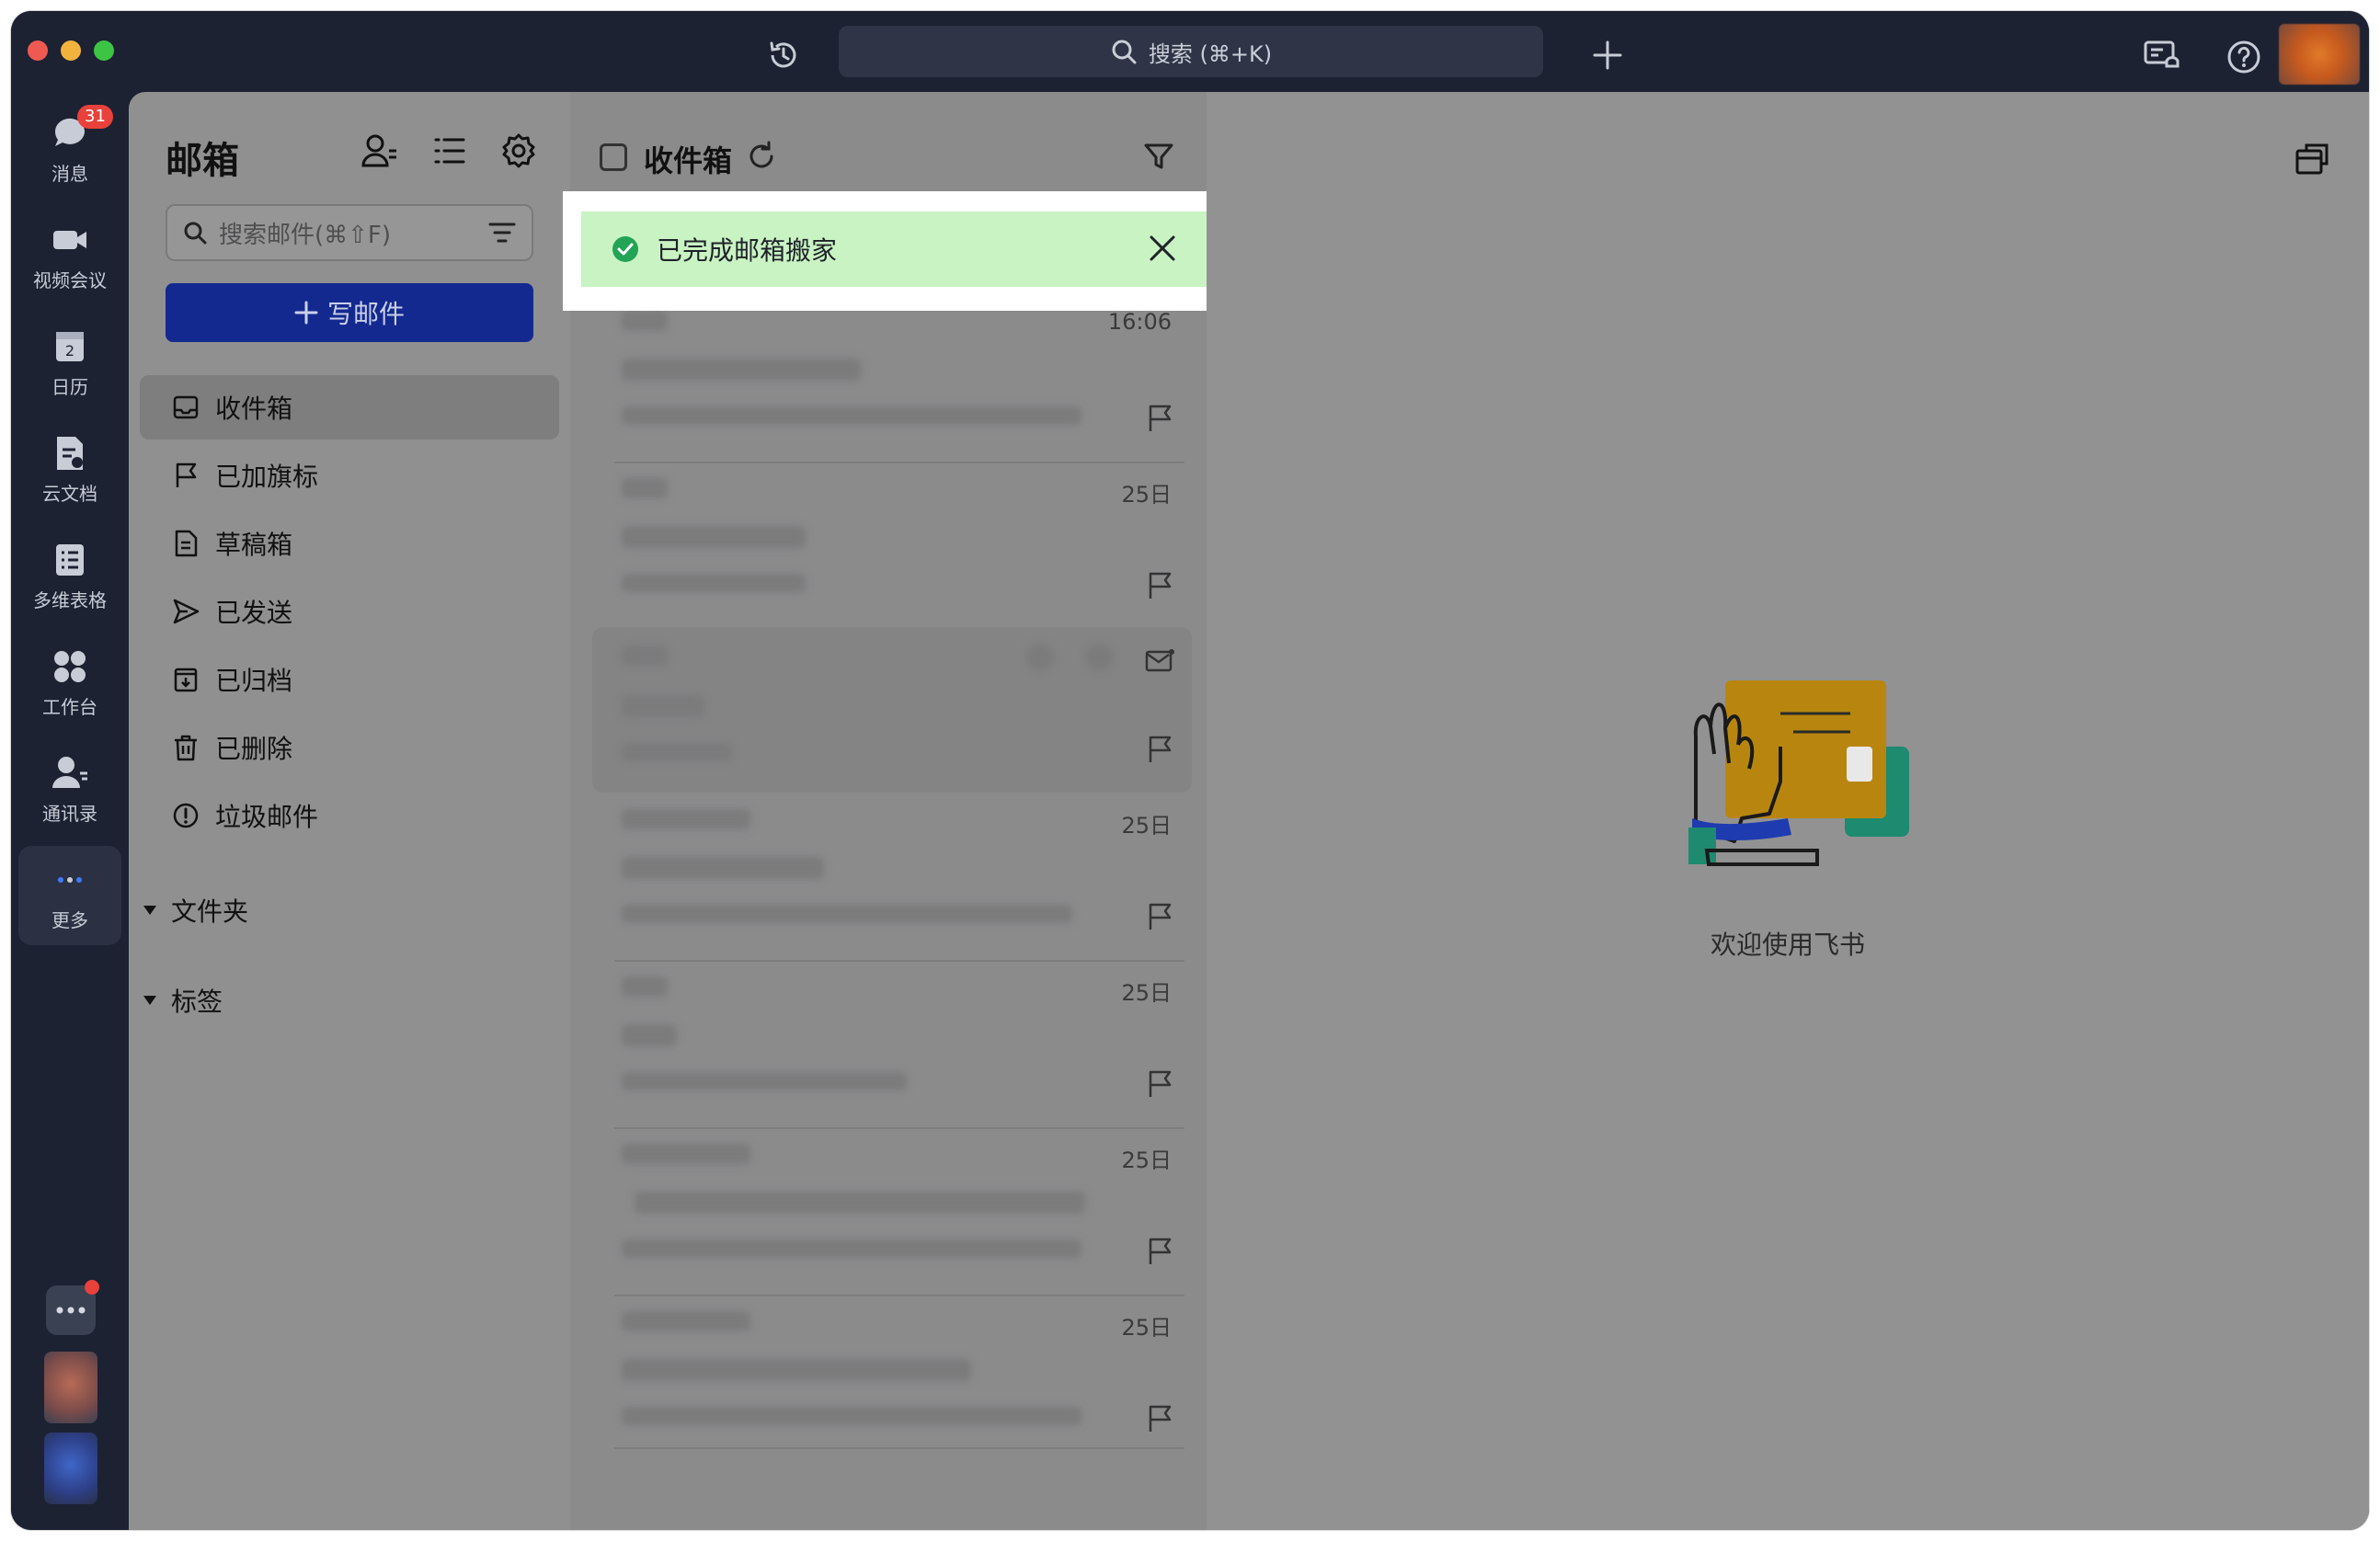  Describe the element at coordinates (254, 613) in the screenshot. I see `folder-label: 已发送` at that location.